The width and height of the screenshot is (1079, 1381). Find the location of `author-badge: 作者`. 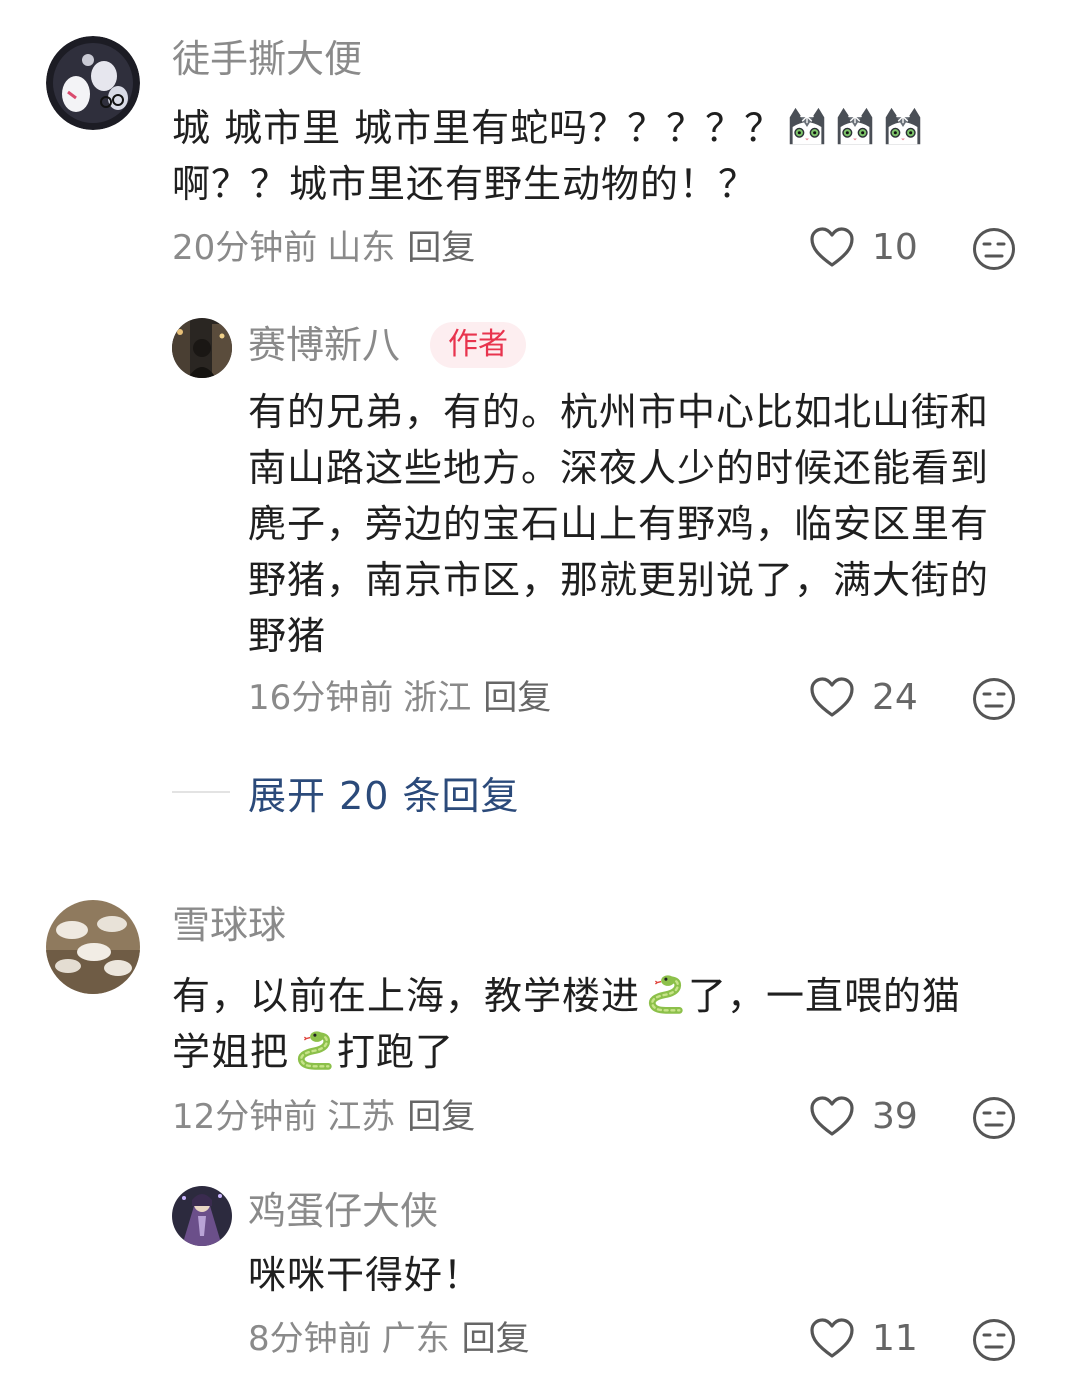

author-badge: 作者 is located at coordinates (478, 345).